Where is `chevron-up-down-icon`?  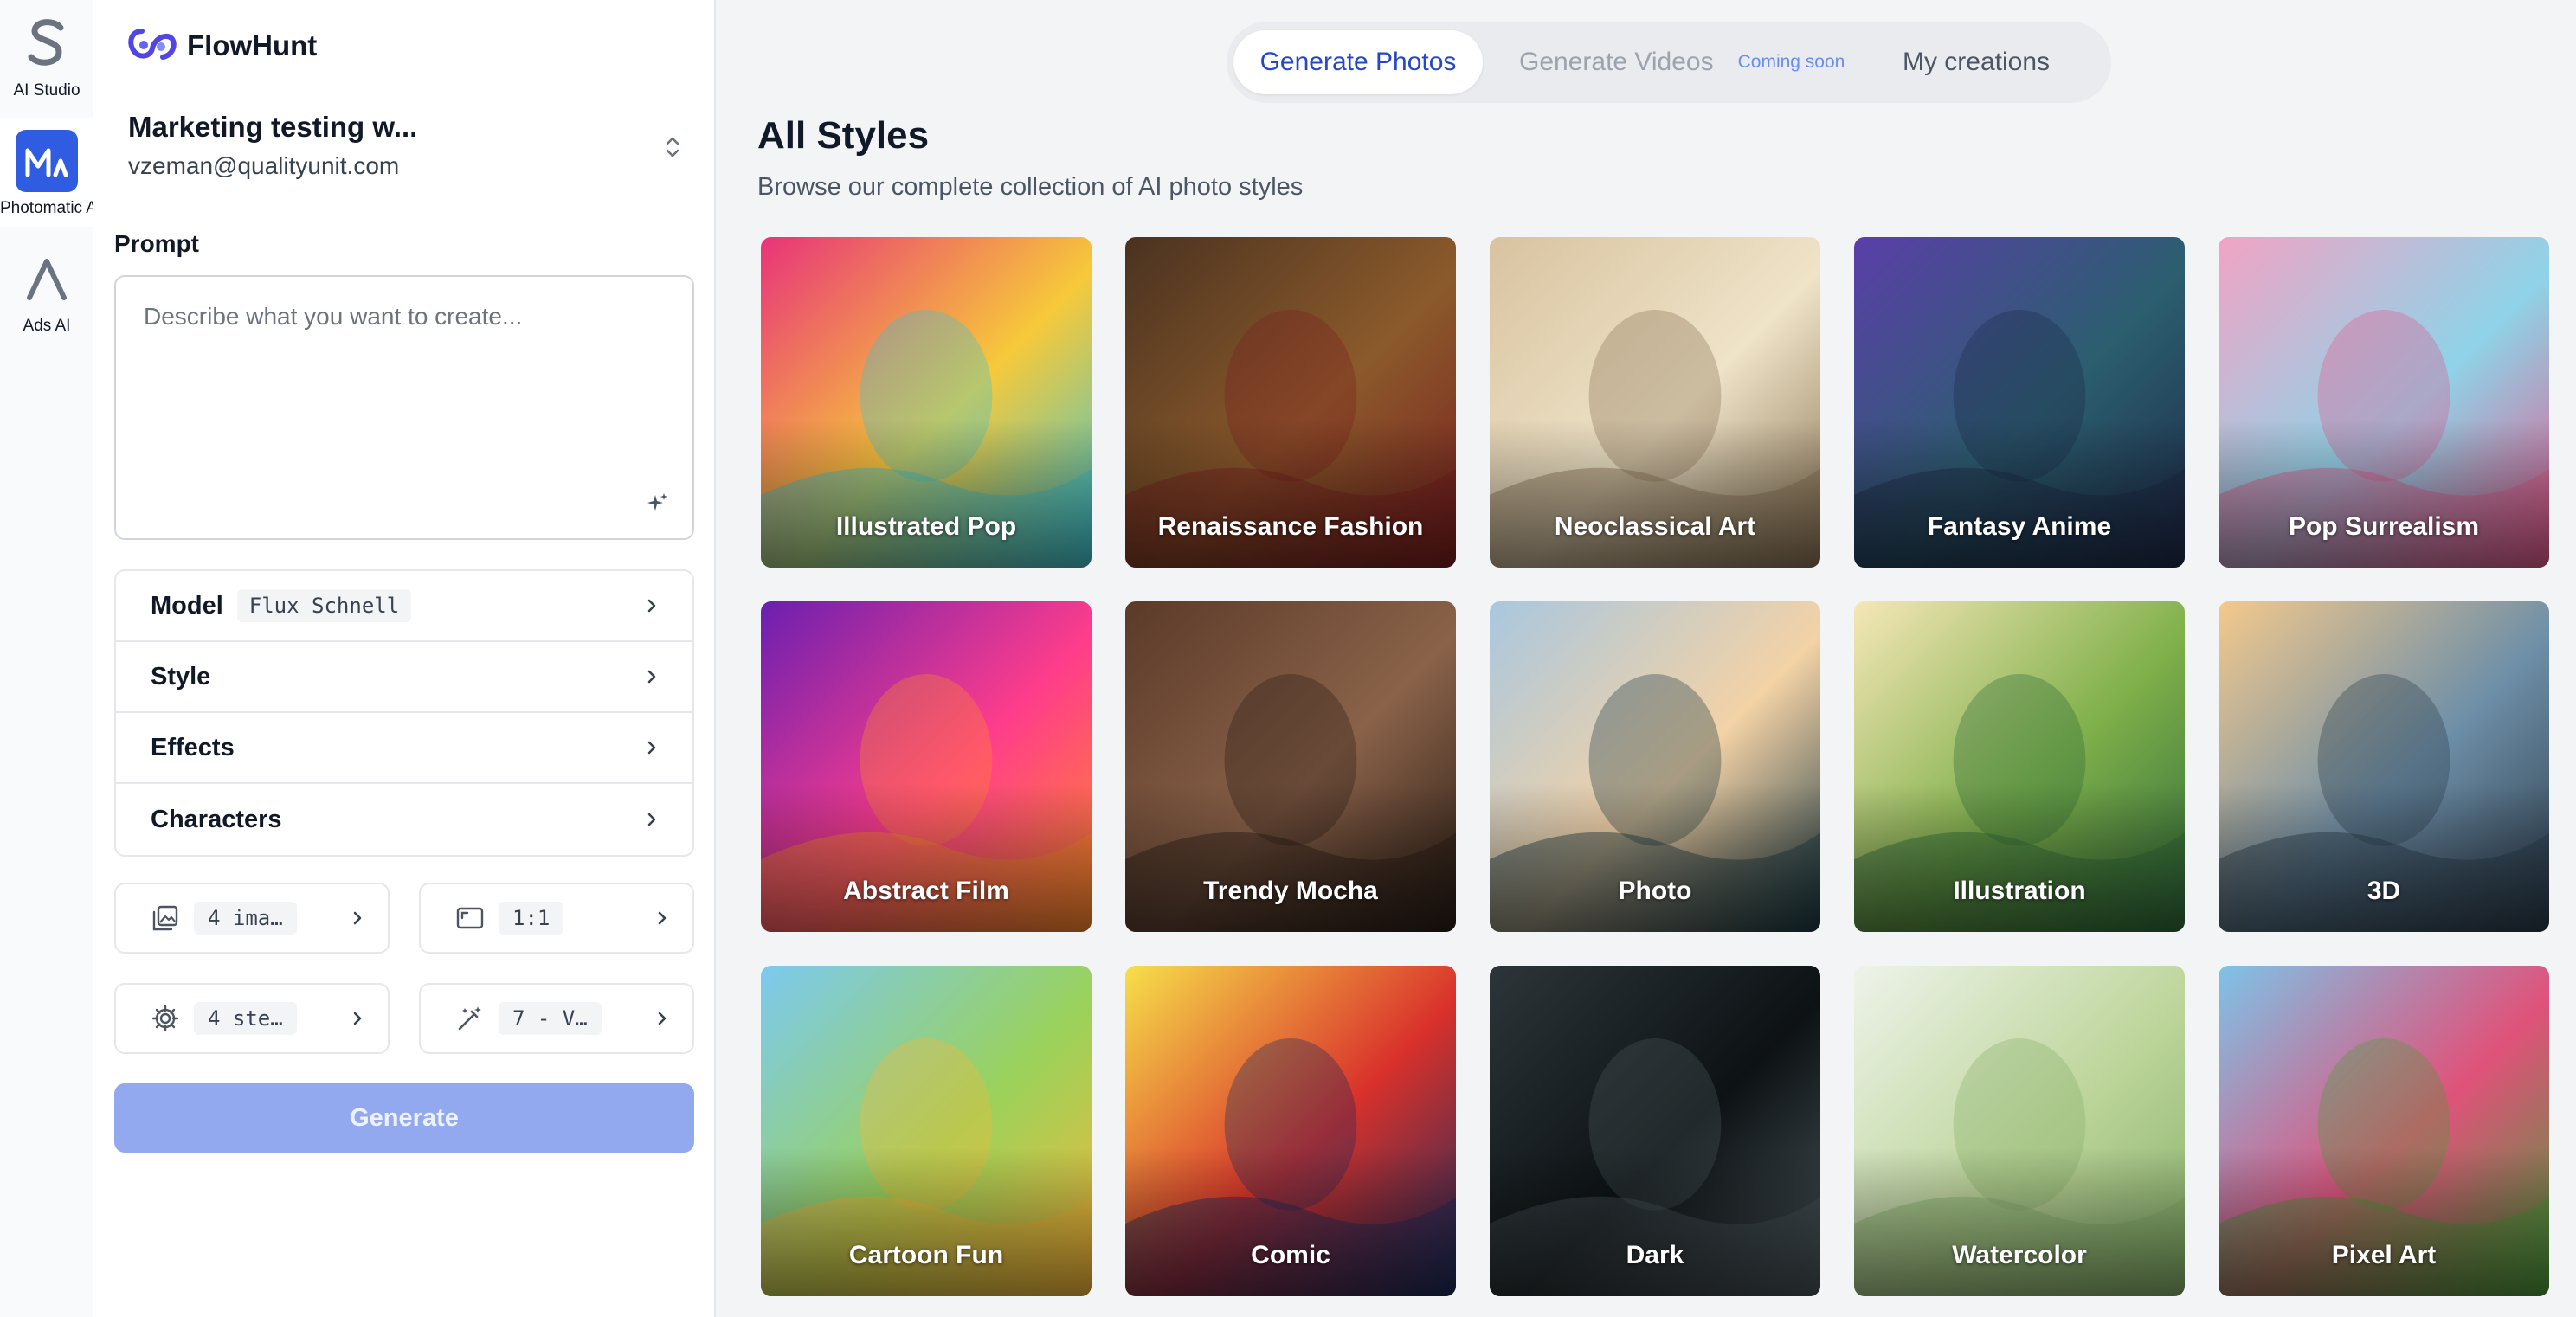
chevron-up-down-icon is located at coordinates (672, 147).